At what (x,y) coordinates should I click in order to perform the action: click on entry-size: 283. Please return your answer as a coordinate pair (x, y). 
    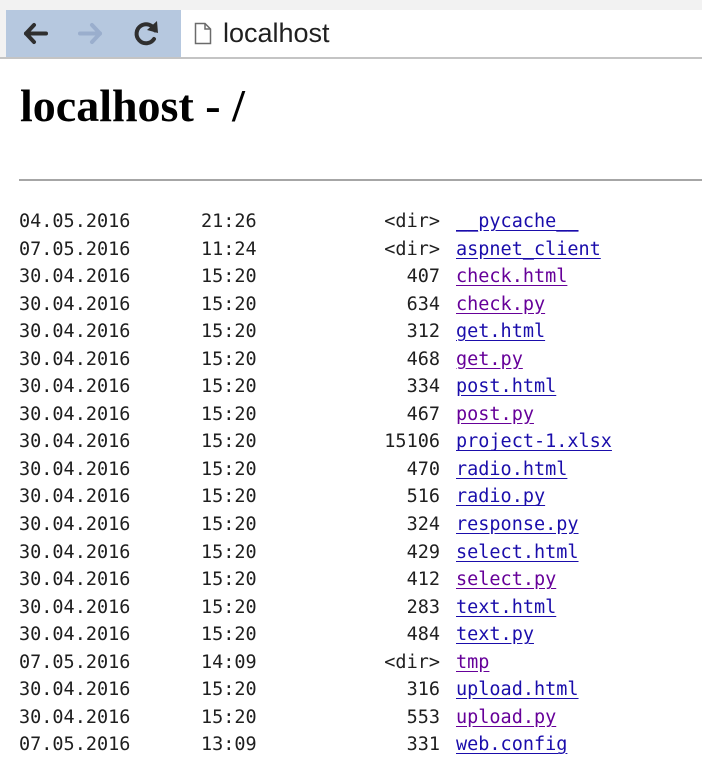
    Looking at the image, I should click on (423, 607).